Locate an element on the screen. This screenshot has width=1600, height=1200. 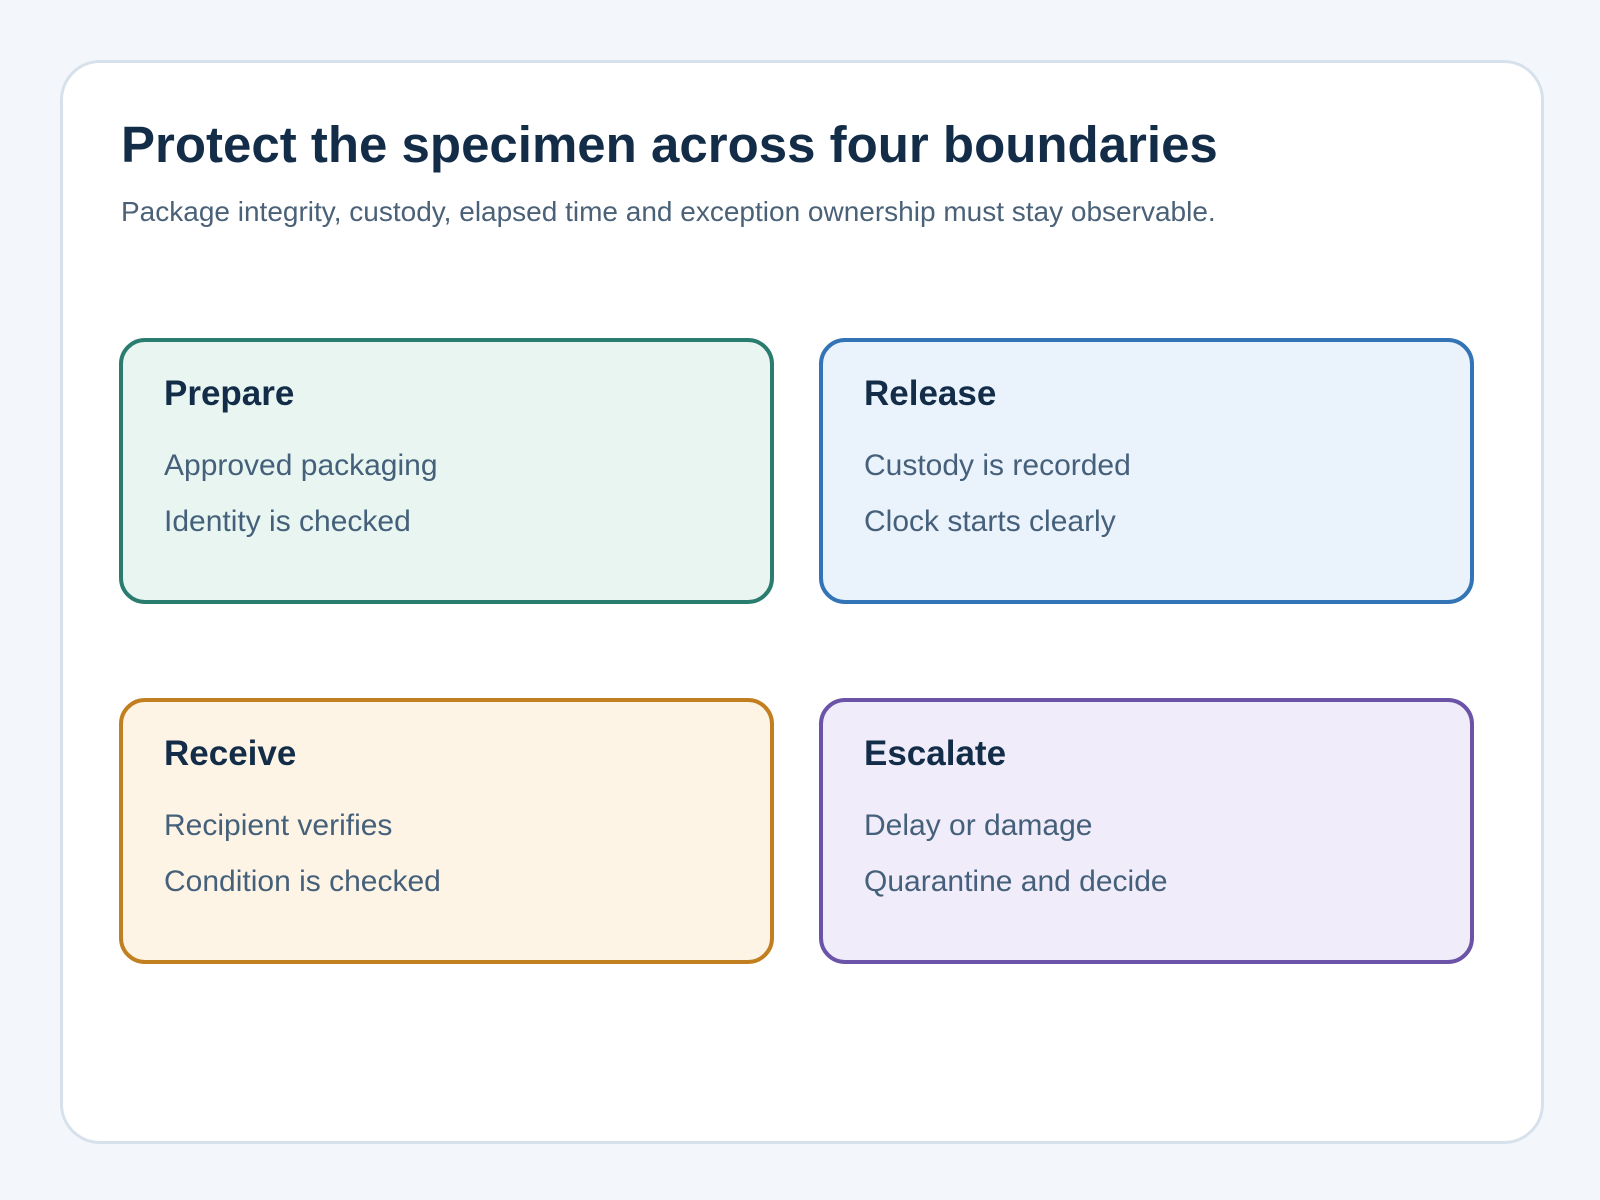
card-title: Release is located at coordinates (930, 393).